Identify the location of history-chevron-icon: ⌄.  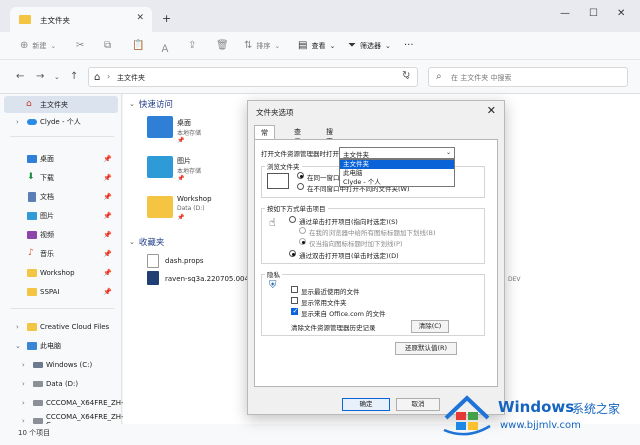
(57, 77).